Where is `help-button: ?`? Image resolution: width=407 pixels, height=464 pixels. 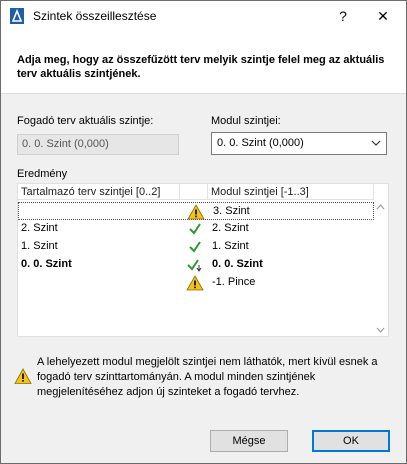 help-button: ? is located at coordinates (343, 16).